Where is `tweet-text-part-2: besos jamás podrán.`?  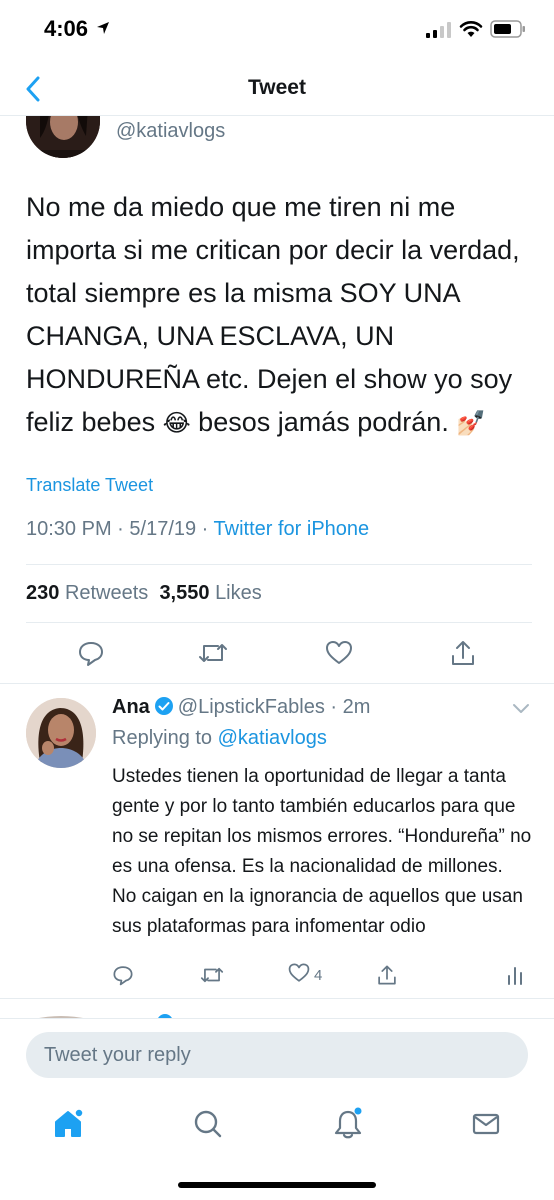 tweet-text-part-2: besos jamás podrán. is located at coordinates (323, 422).